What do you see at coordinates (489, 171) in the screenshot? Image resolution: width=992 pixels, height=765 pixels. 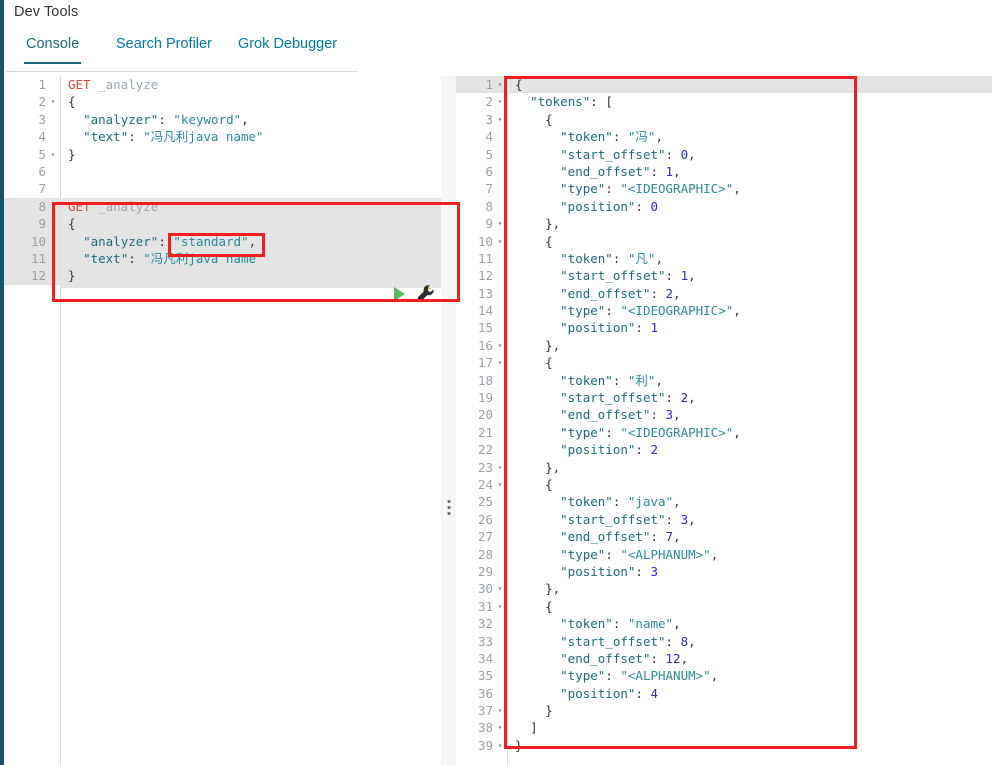 I see `line-number: 6` at bounding box center [489, 171].